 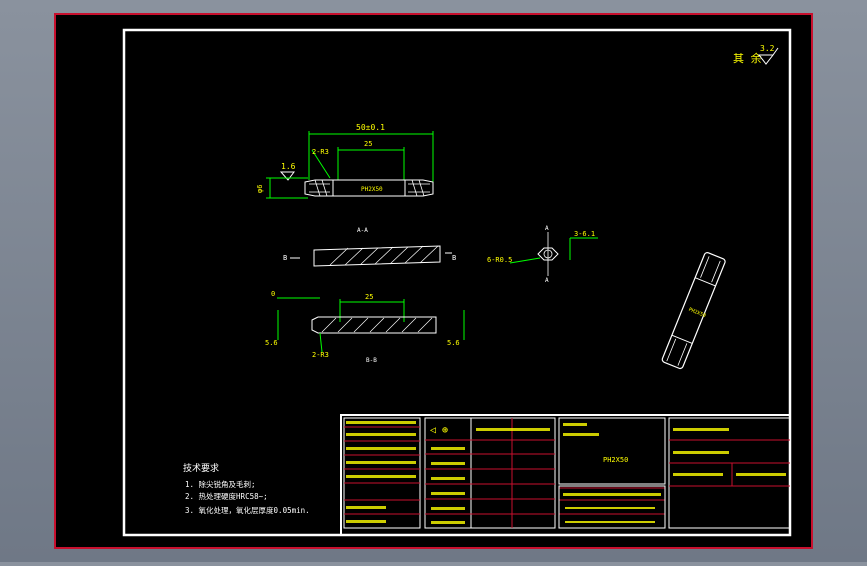 I want to click on roughness-rest-value: 3.2, so click(x=767, y=48).